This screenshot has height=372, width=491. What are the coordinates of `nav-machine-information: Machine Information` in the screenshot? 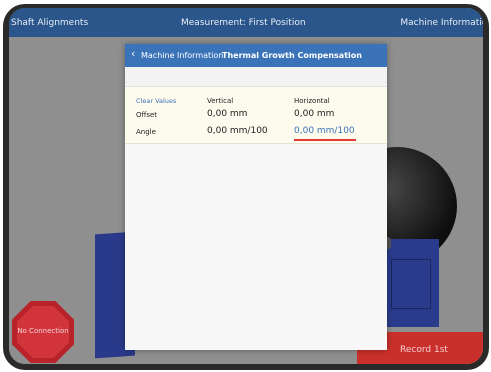 It's located at (441, 23).